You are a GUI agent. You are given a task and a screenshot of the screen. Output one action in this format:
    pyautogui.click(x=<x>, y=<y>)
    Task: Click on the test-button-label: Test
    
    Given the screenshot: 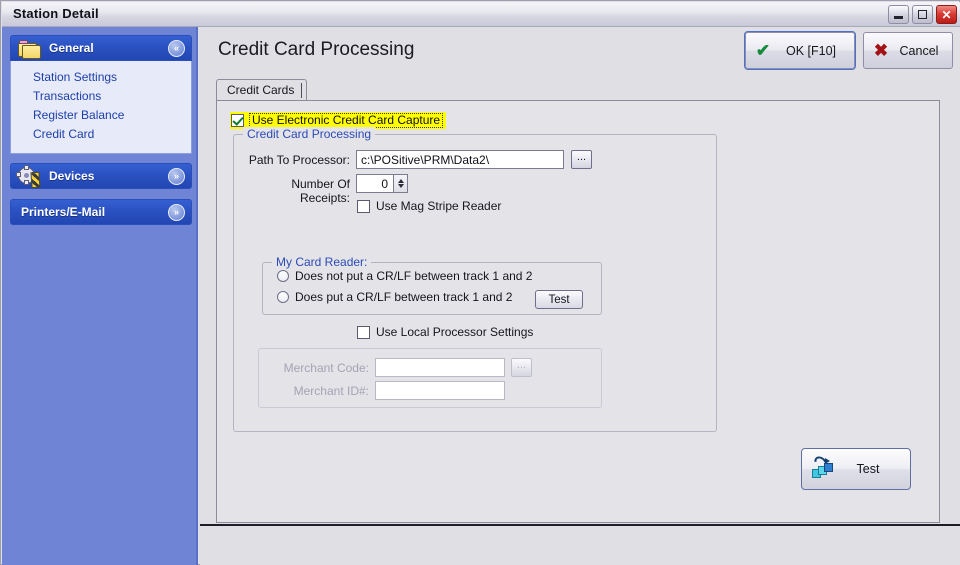 What is the action you would take?
    pyautogui.click(x=868, y=469)
    